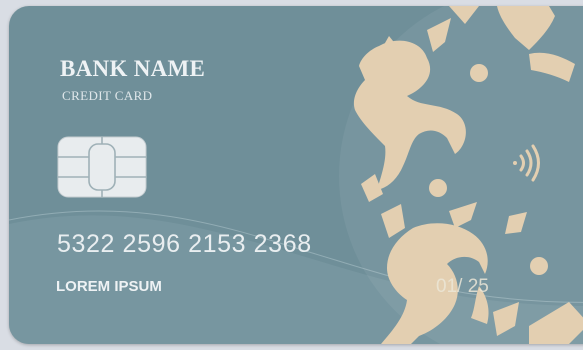  I want to click on bank-name: BANK NAME, so click(133, 68).